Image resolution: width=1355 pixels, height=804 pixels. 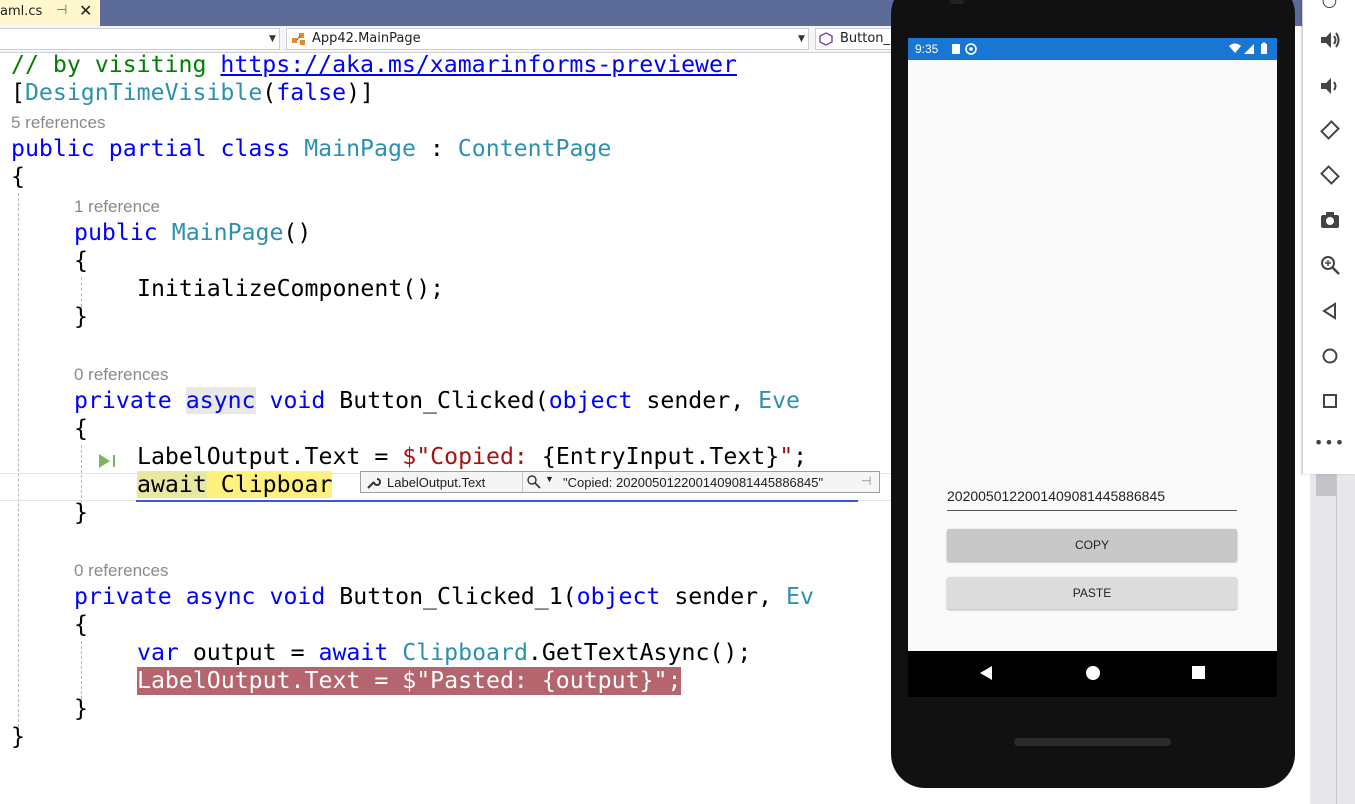 What do you see at coordinates (297, 232) in the screenshot?
I see `token: ()` at bounding box center [297, 232].